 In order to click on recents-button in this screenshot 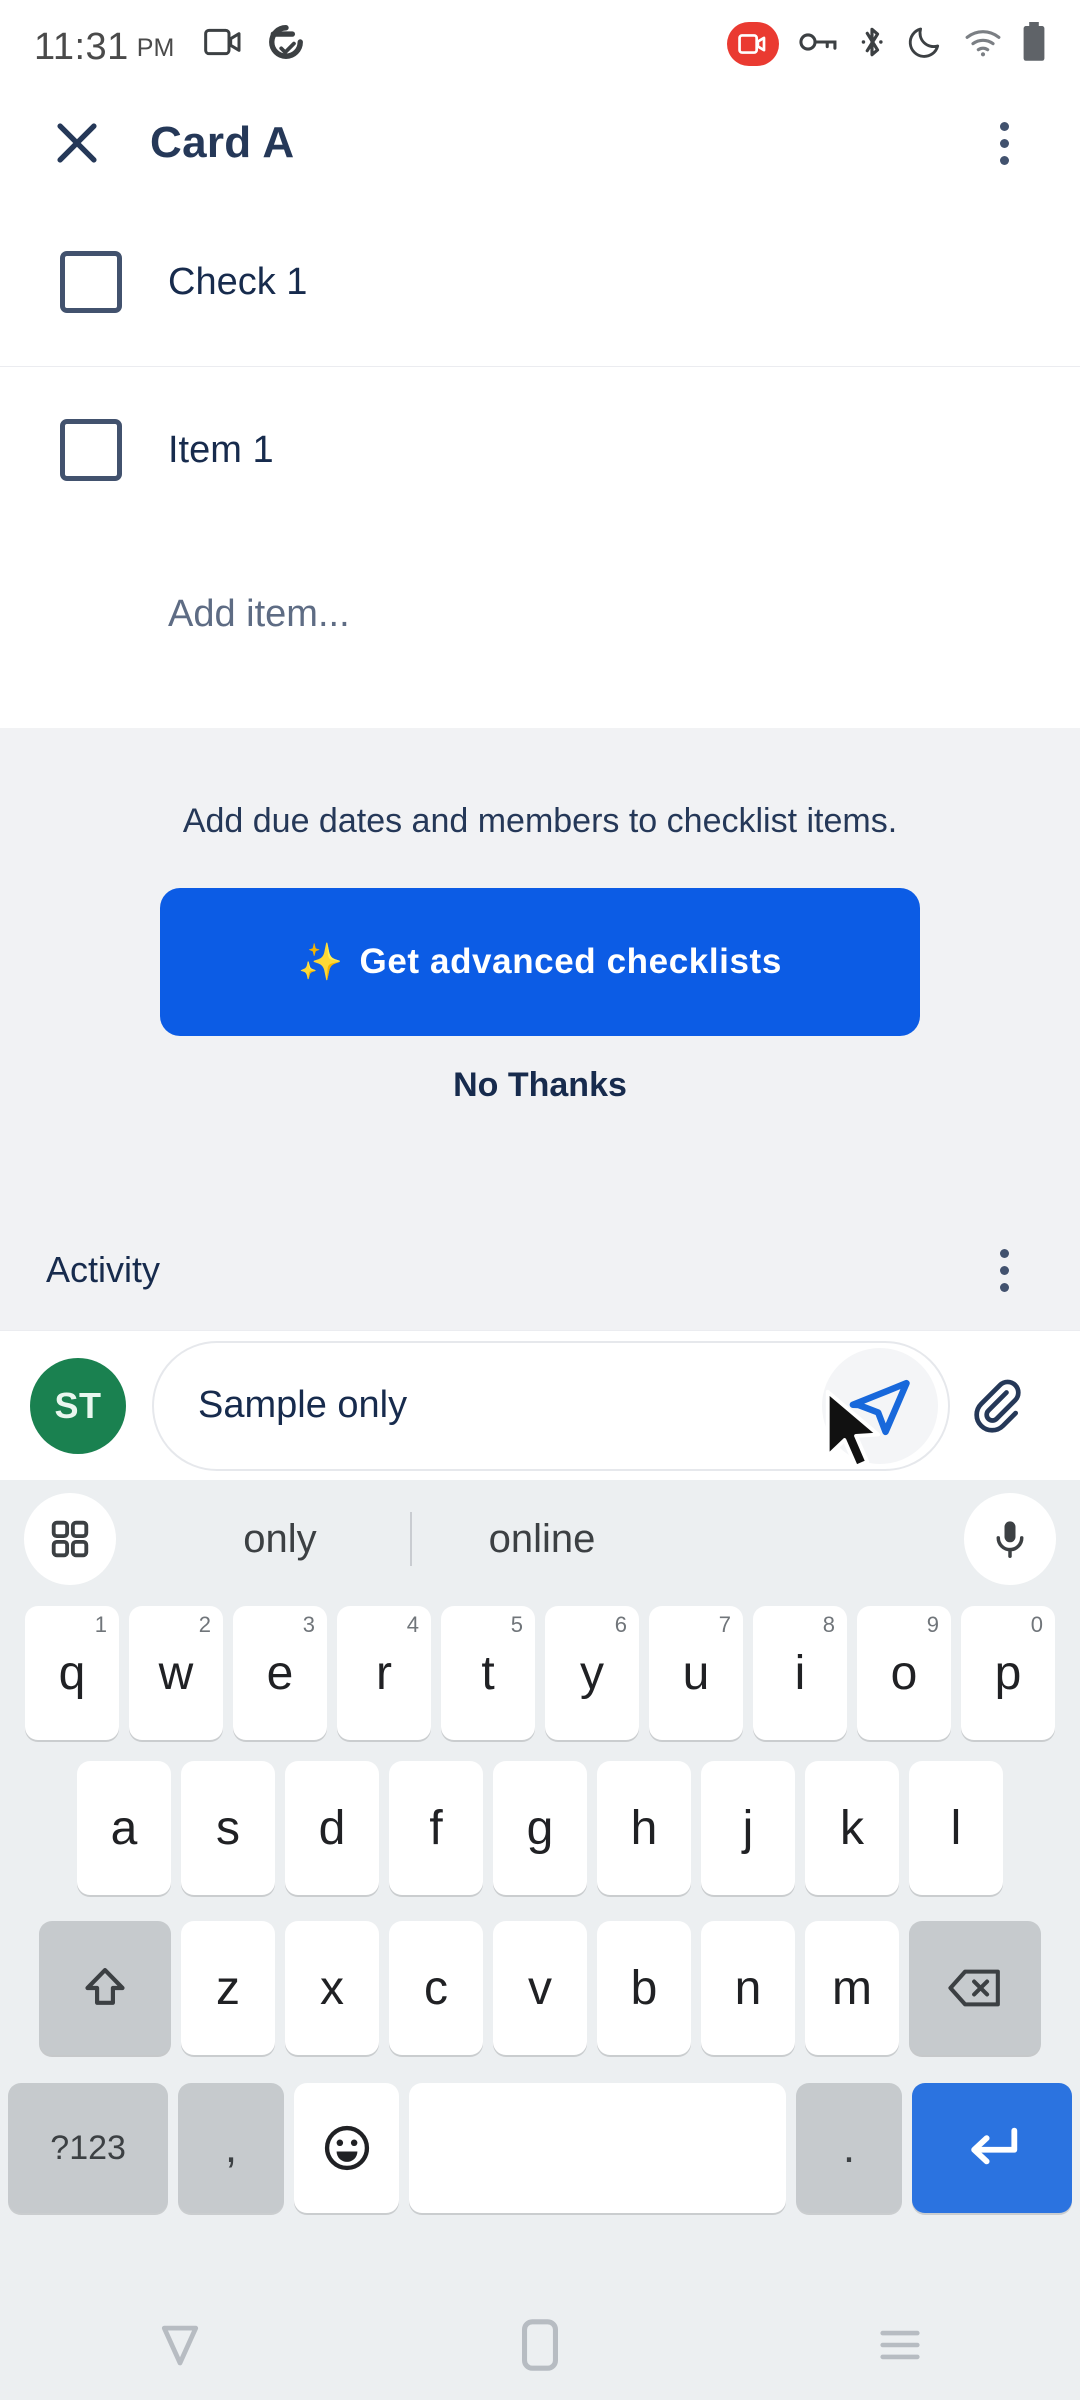, I will do `click(900, 2345)`.